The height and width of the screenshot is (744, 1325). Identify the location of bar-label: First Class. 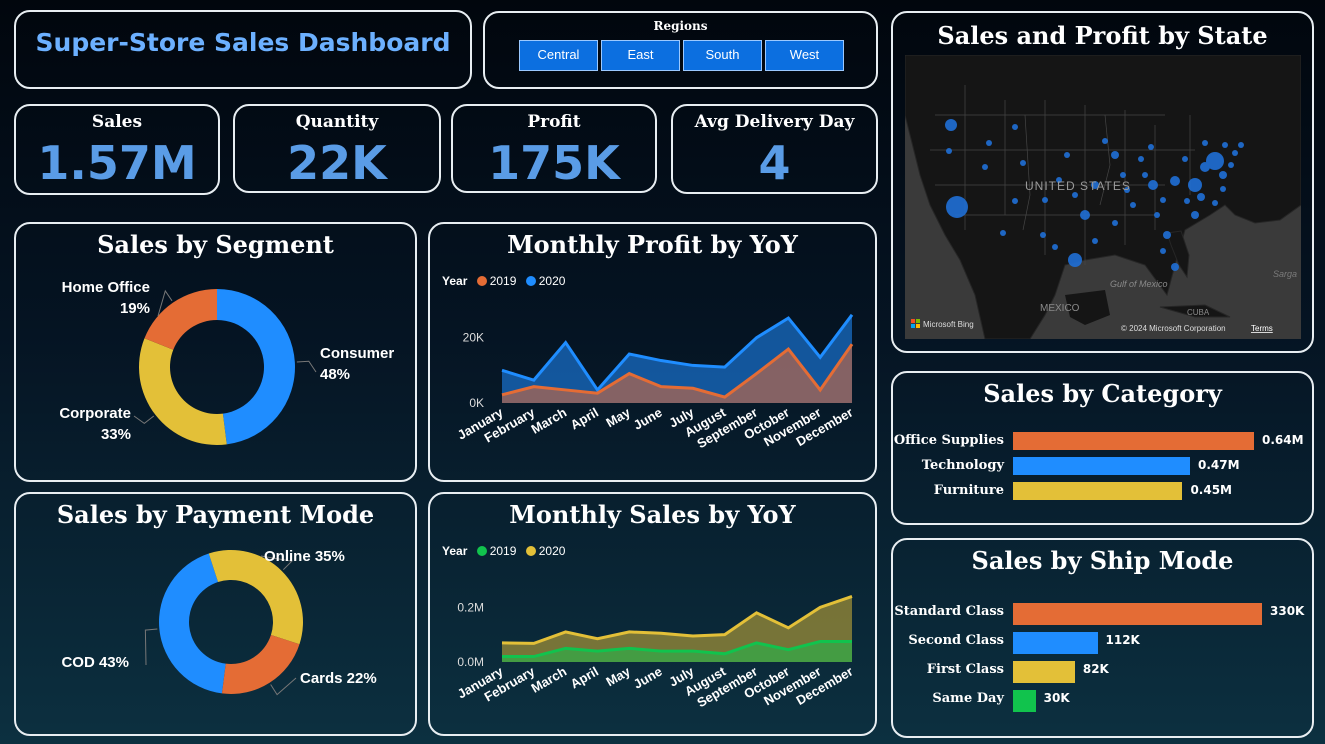
(965, 669).